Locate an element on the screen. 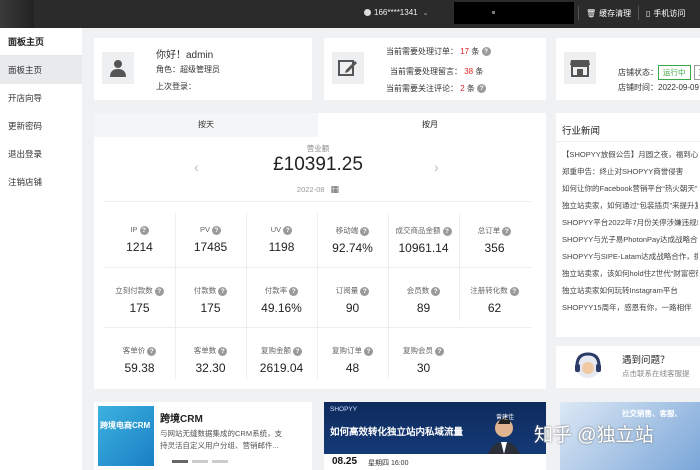  profile-card: 你好！admin 角色：超级管理员 上次登录： is located at coordinates (203, 69).